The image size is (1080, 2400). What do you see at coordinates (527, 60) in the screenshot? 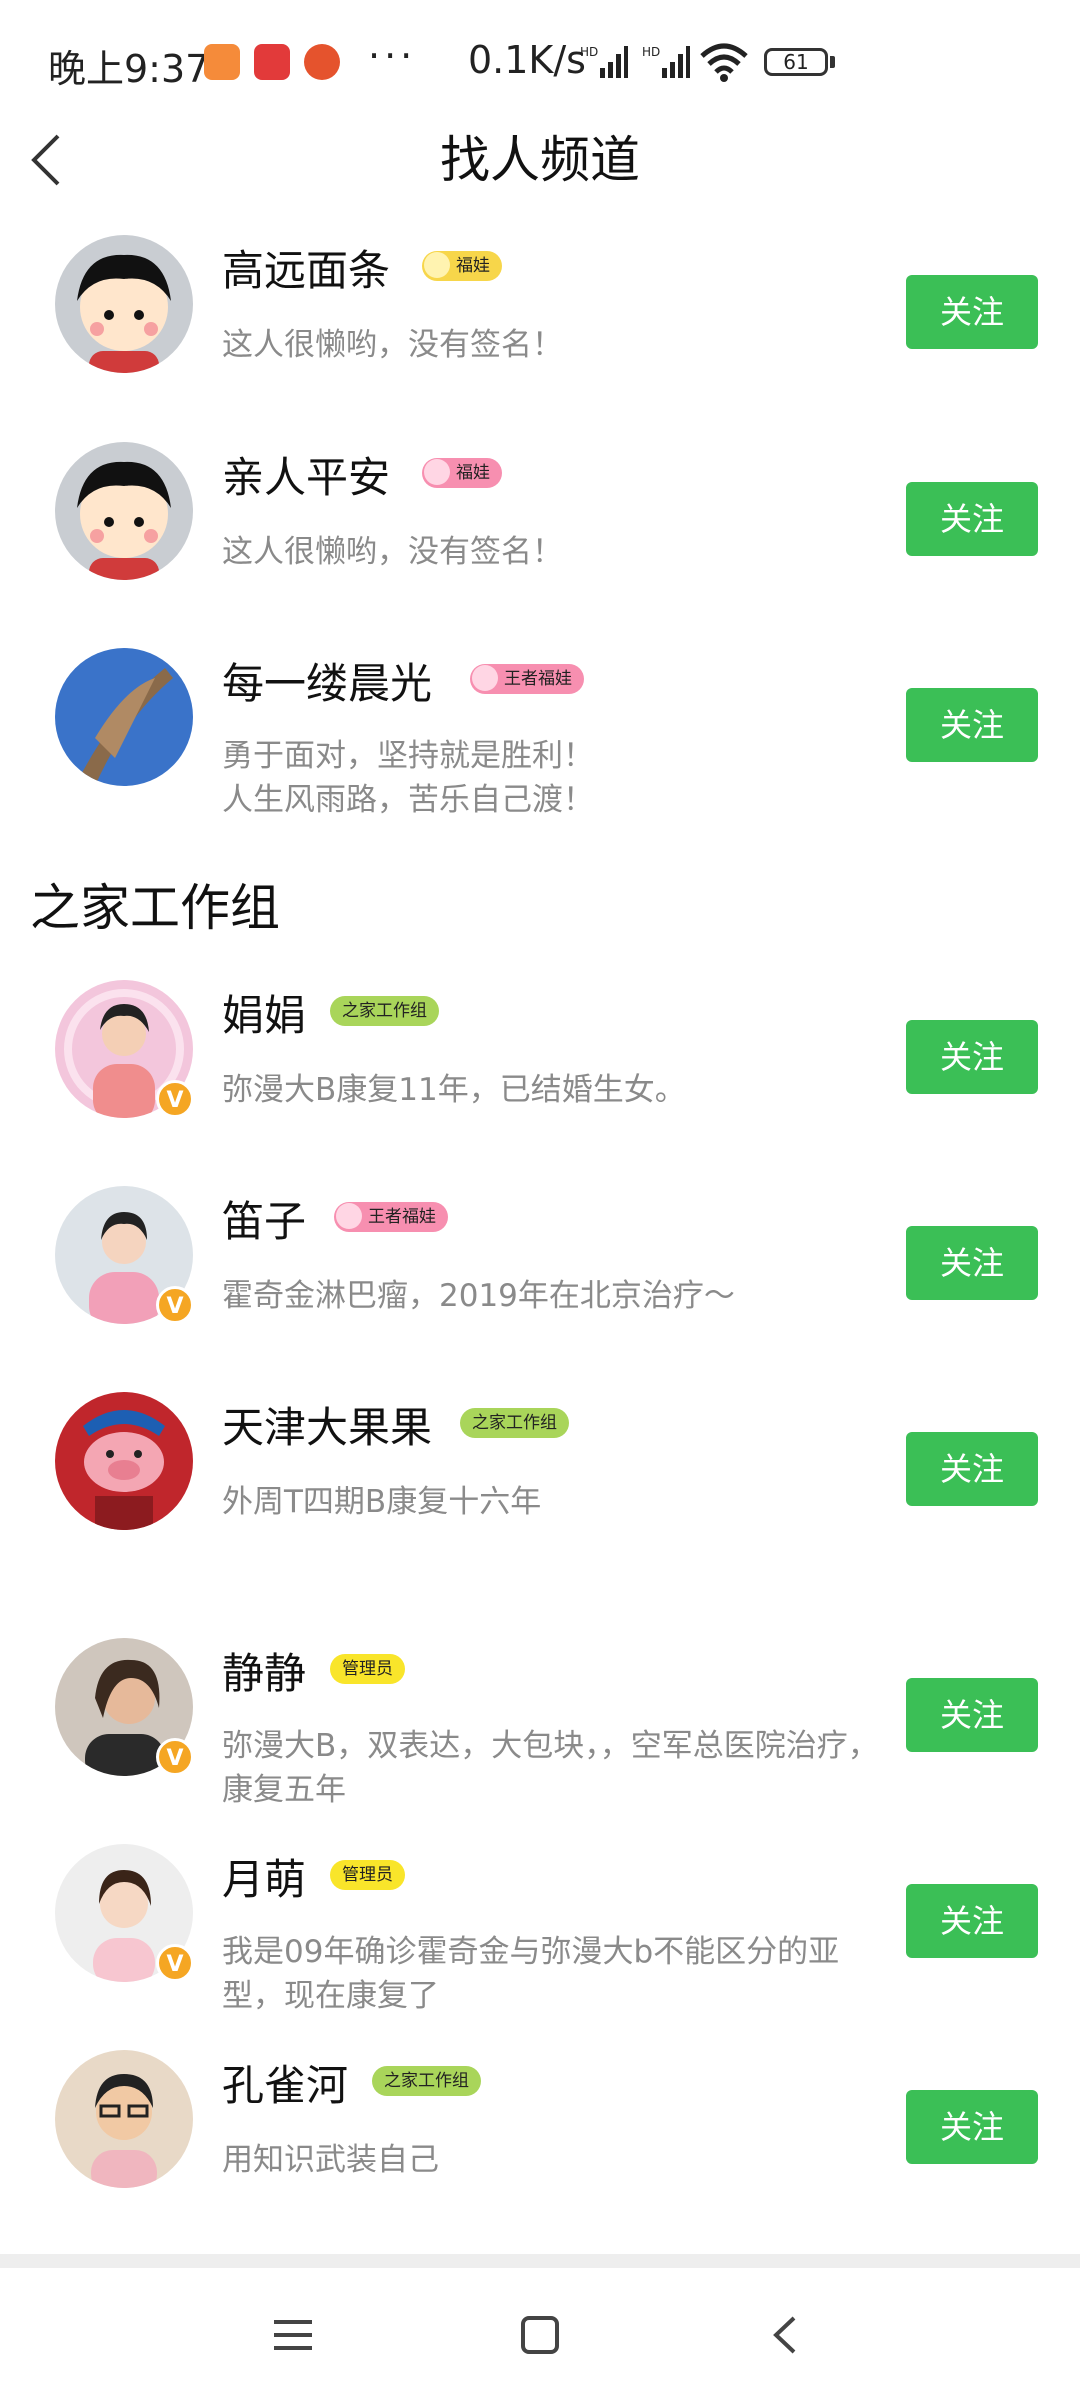
I see `network-speed: 0.1K/s` at bounding box center [527, 60].